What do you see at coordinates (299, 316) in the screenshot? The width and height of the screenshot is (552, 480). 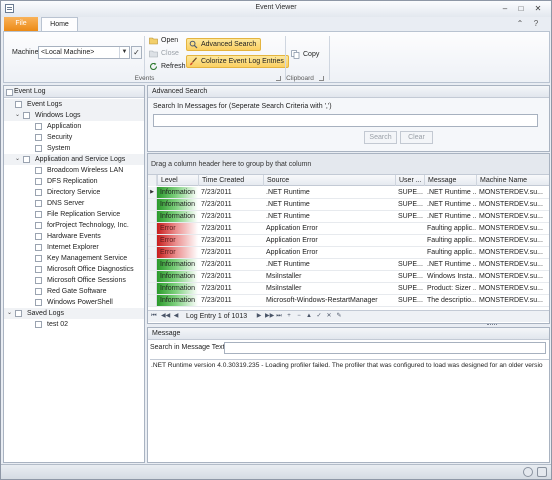 I see `nav-button-icon: −` at bounding box center [299, 316].